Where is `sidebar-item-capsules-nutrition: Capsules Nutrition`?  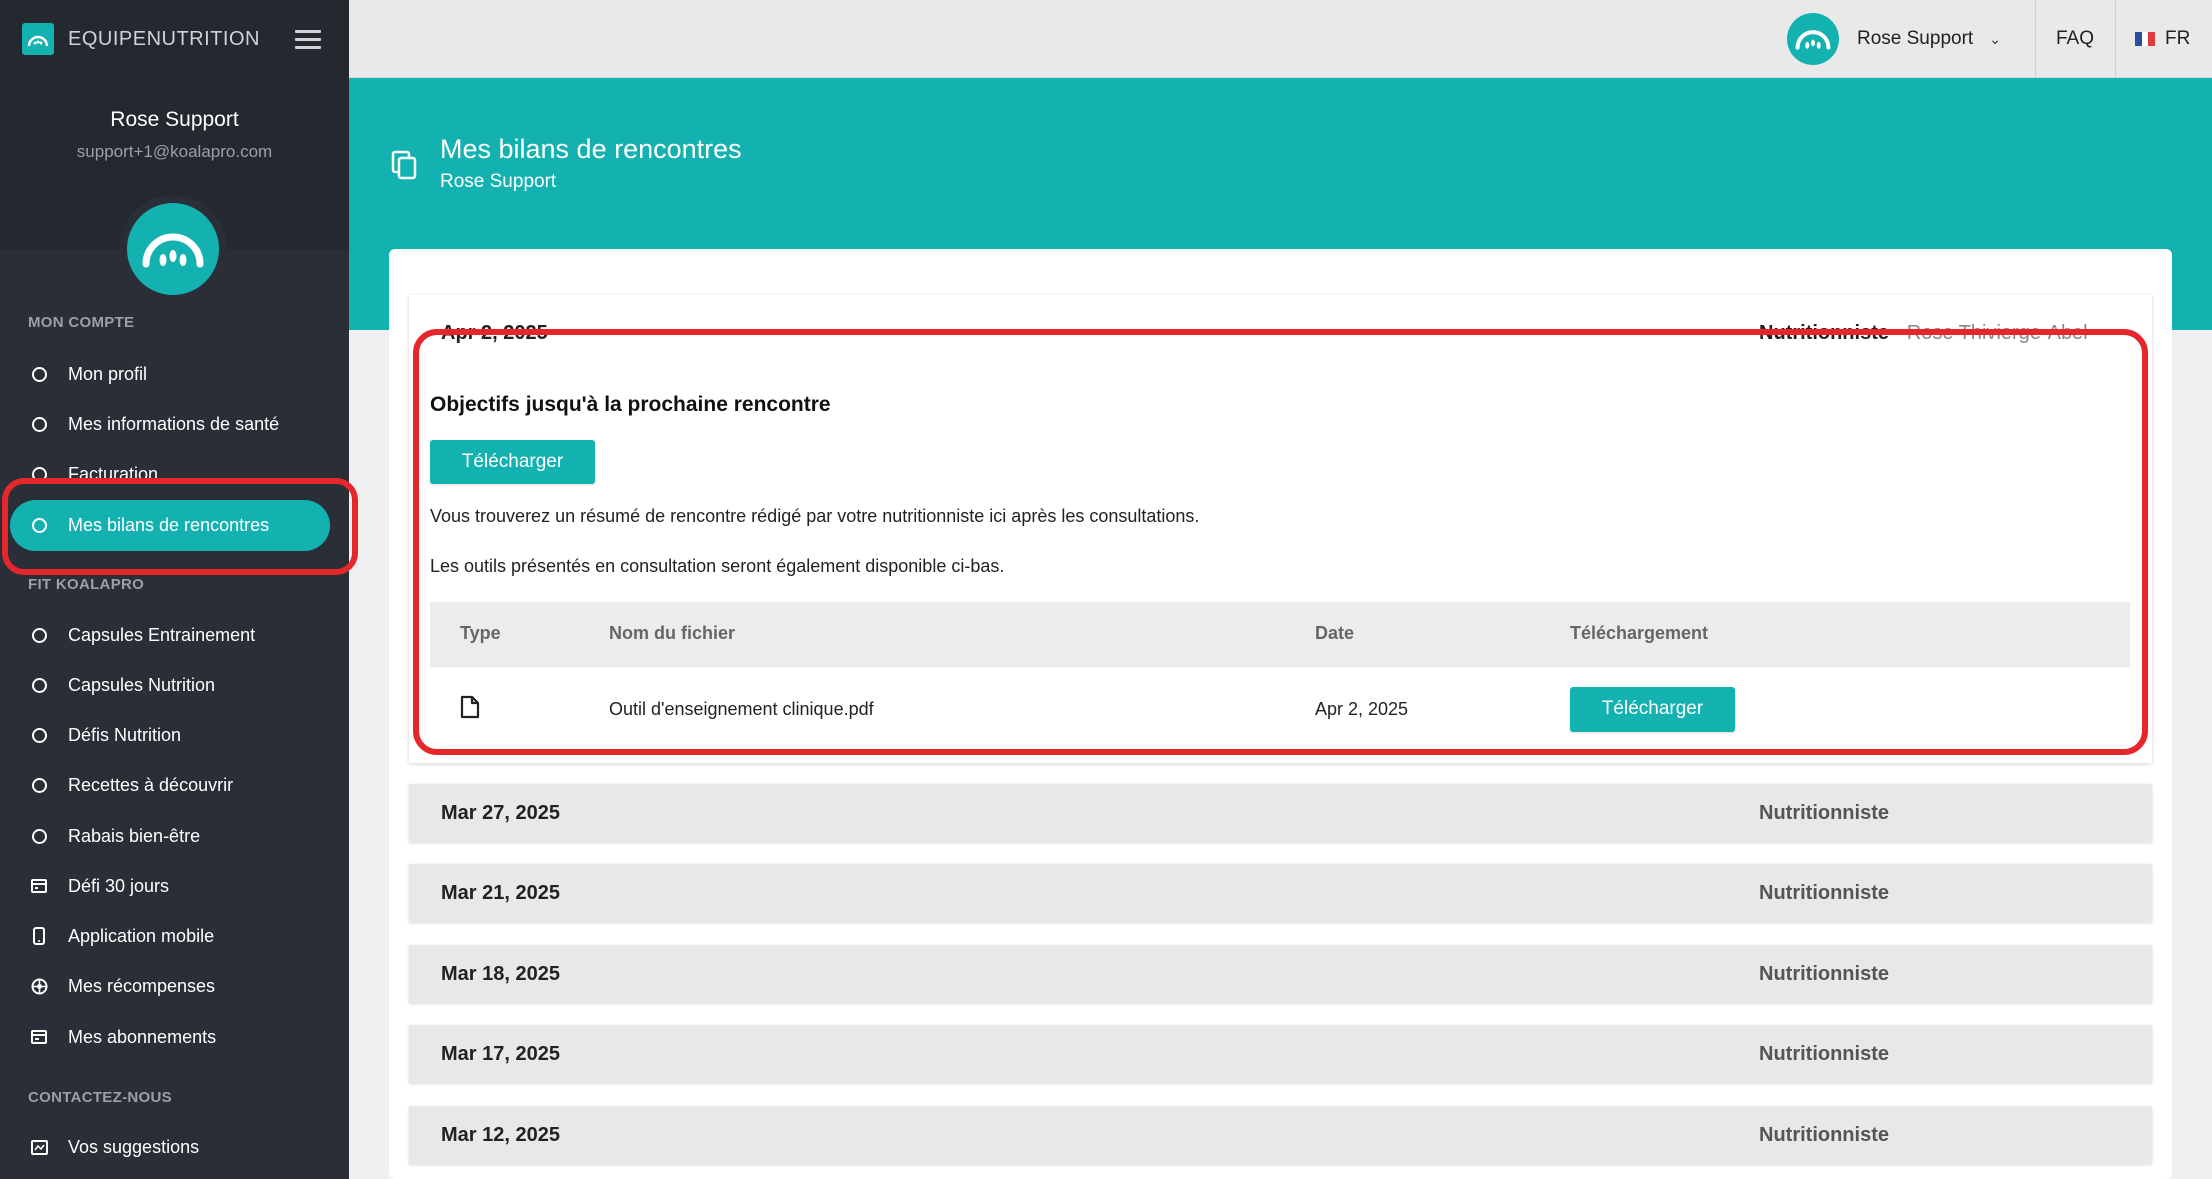 sidebar-item-capsules-nutrition: Capsules Nutrition is located at coordinates (174, 685).